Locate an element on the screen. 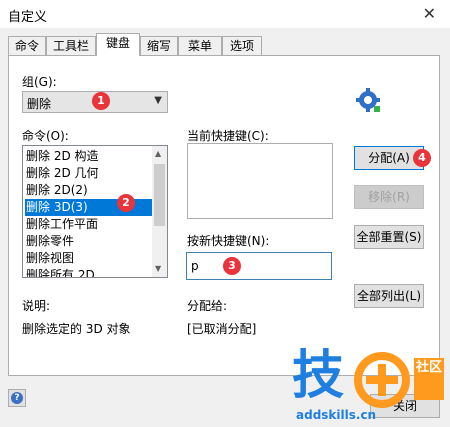 The width and height of the screenshot is (450, 427). commands-label: 命令(O): is located at coordinates (45, 136).